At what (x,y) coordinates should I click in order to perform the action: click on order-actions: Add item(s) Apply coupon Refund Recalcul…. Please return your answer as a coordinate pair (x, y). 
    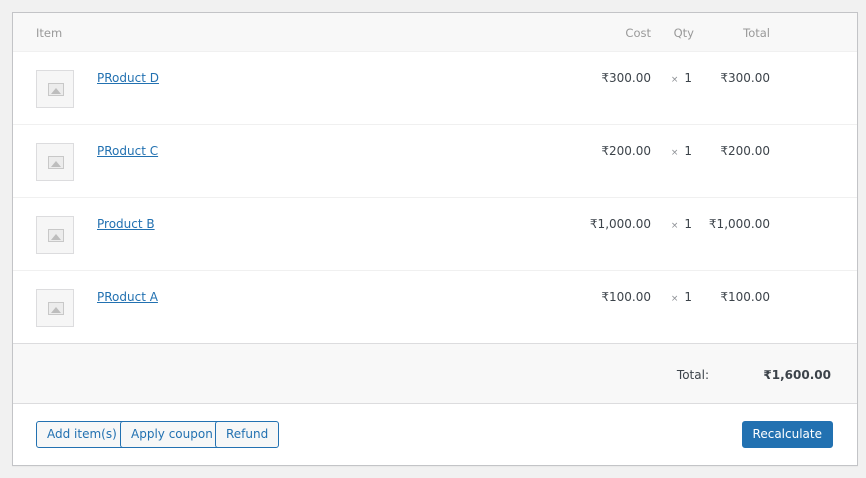
    Looking at the image, I should click on (435, 434).